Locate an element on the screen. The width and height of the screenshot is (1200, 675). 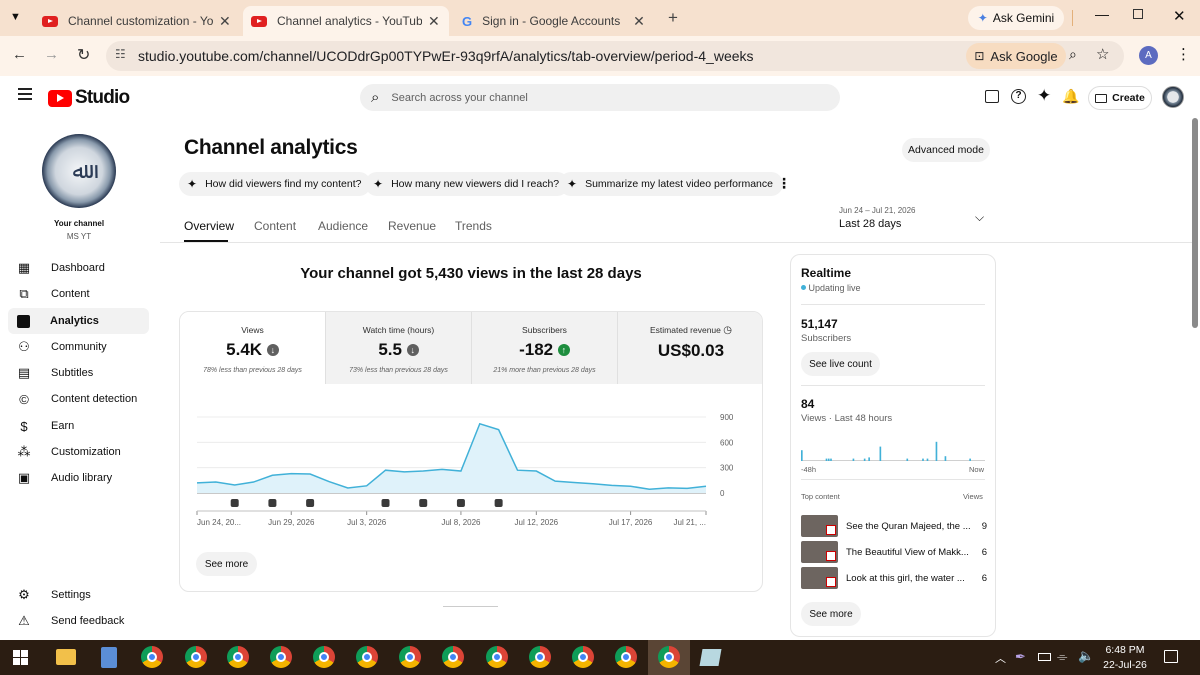
tab-title: Channel customization - YouTube is located at coordinates (140, 21).